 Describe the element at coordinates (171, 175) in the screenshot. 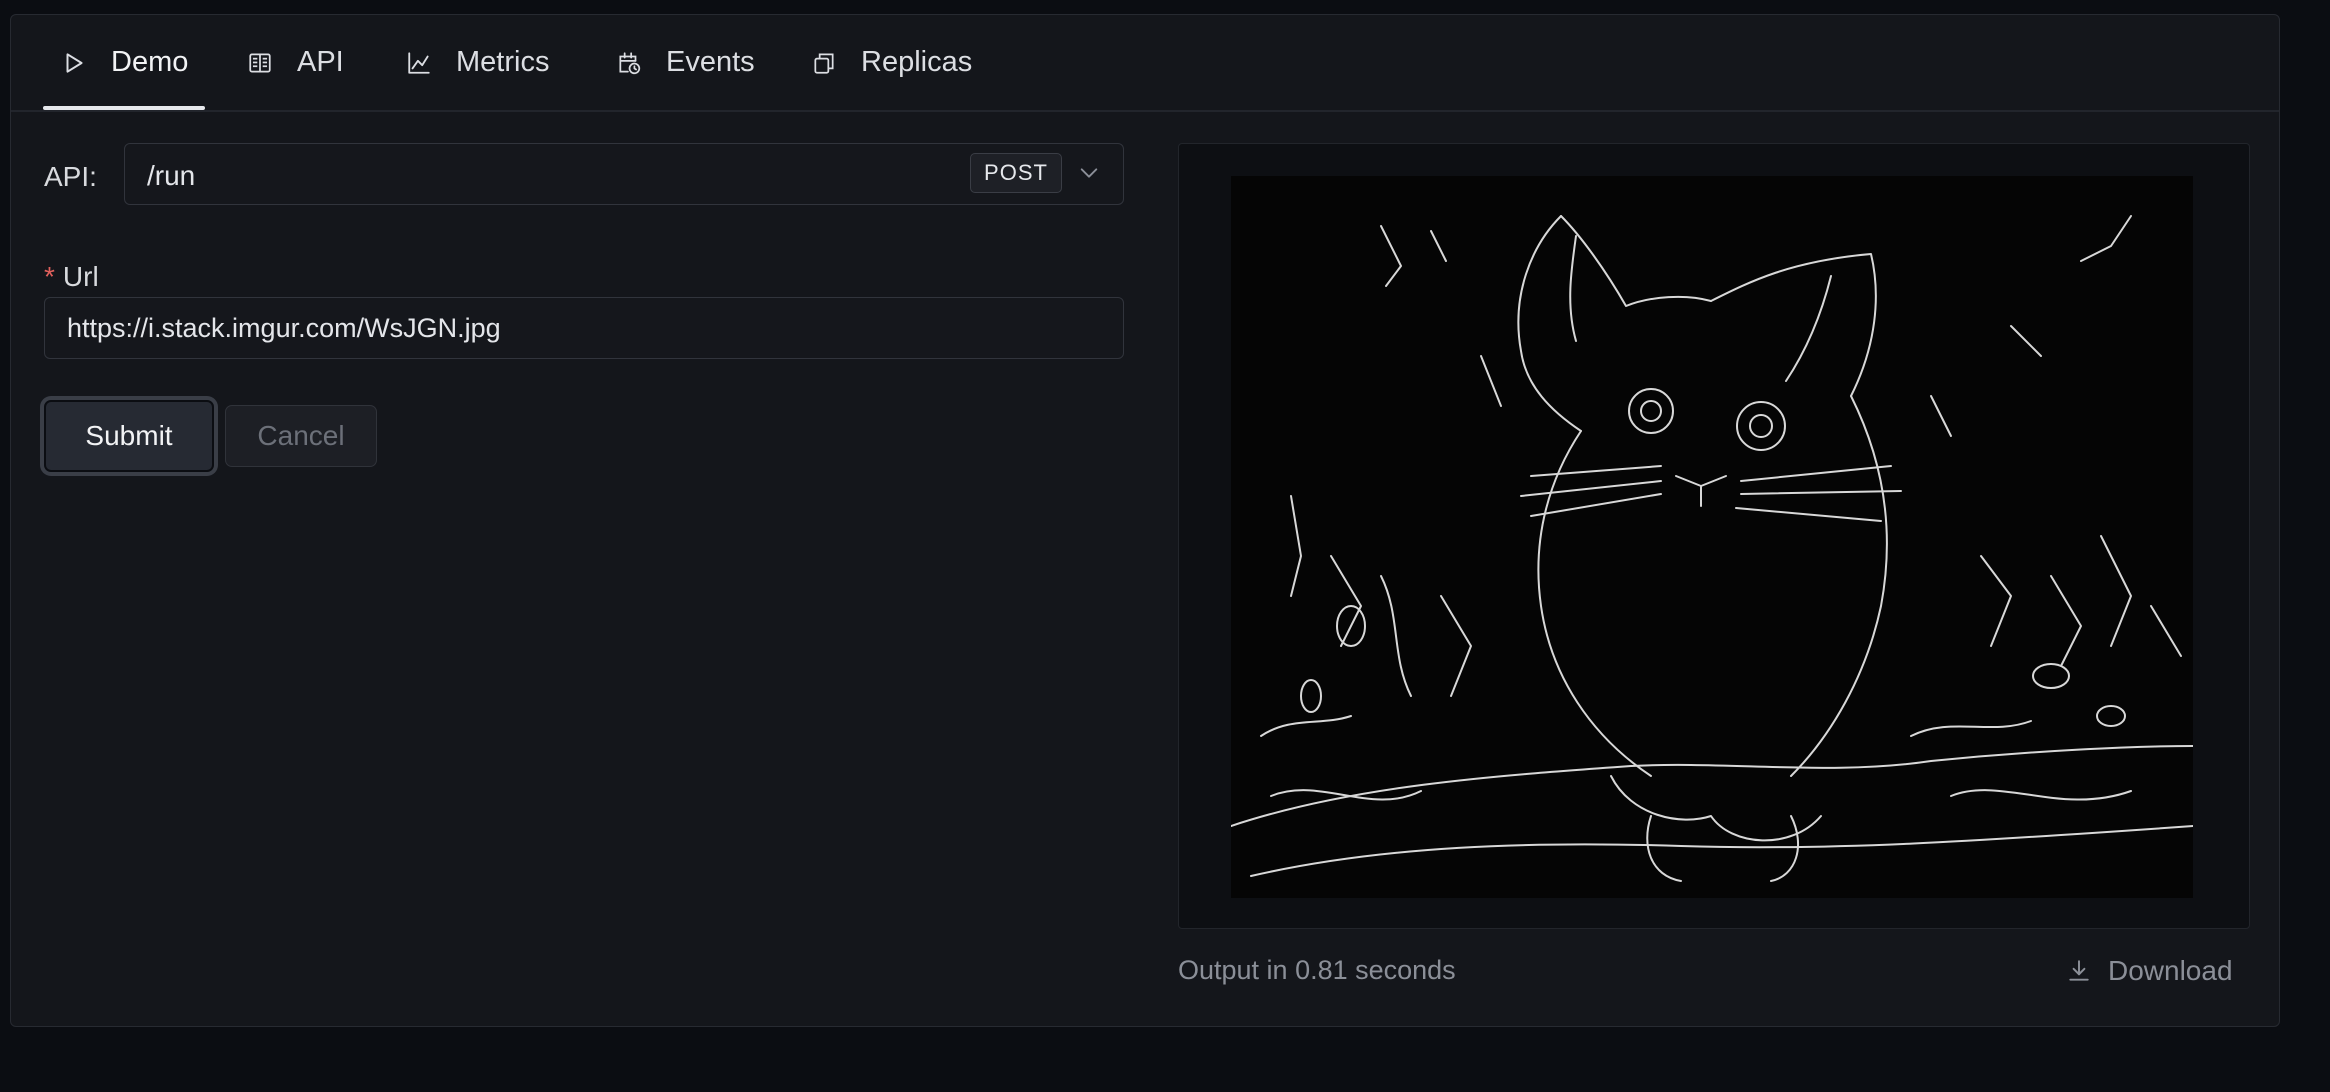

I see `api-path: /run` at that location.